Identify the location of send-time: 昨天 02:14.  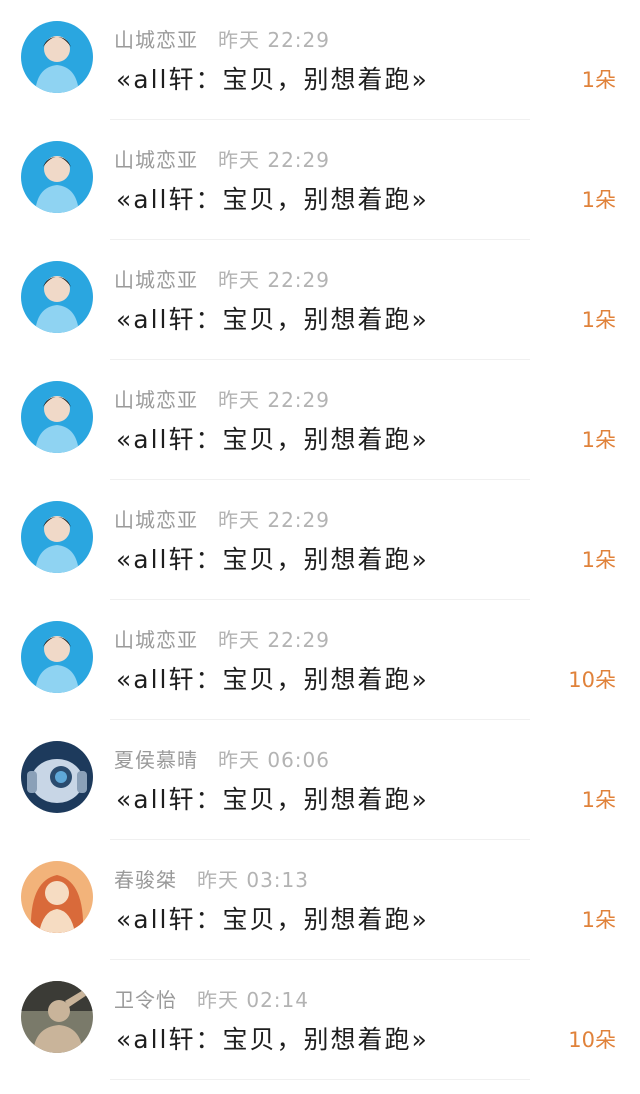
(253, 1000).